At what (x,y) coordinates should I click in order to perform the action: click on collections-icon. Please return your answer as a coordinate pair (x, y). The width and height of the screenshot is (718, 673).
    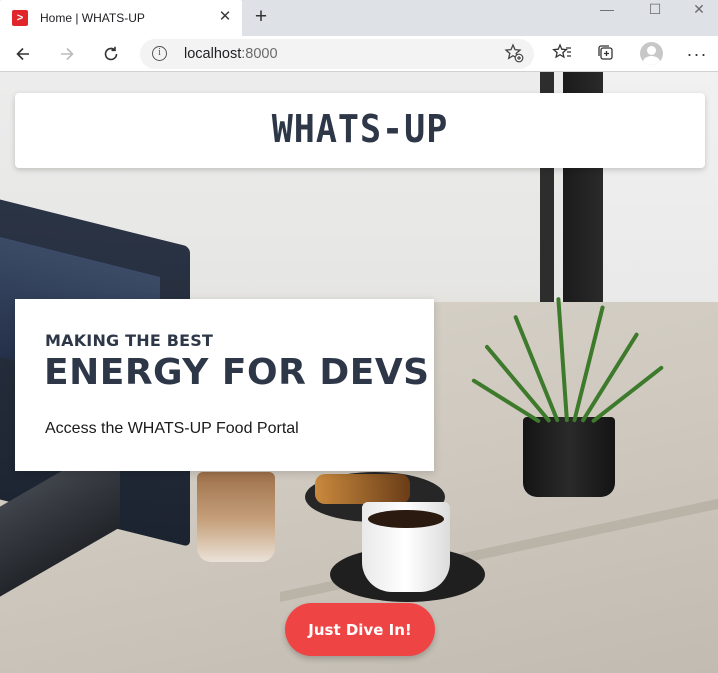
    Looking at the image, I should click on (606, 54).